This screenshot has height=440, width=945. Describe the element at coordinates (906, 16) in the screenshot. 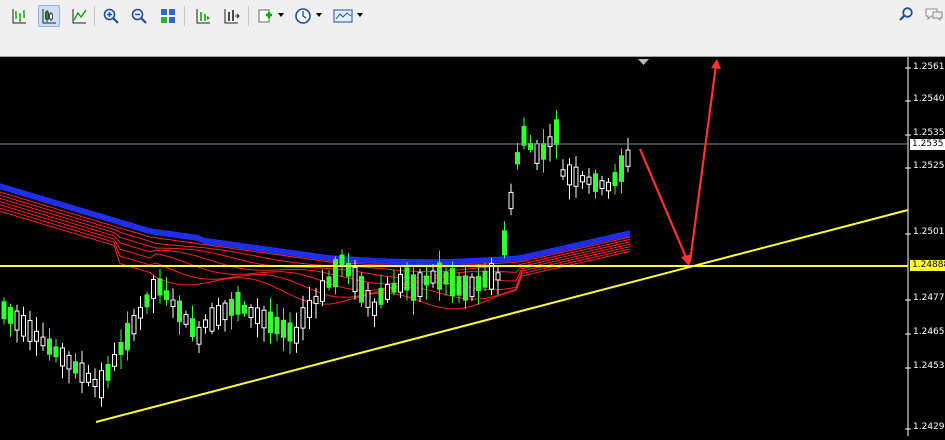

I see `search-icon` at that location.